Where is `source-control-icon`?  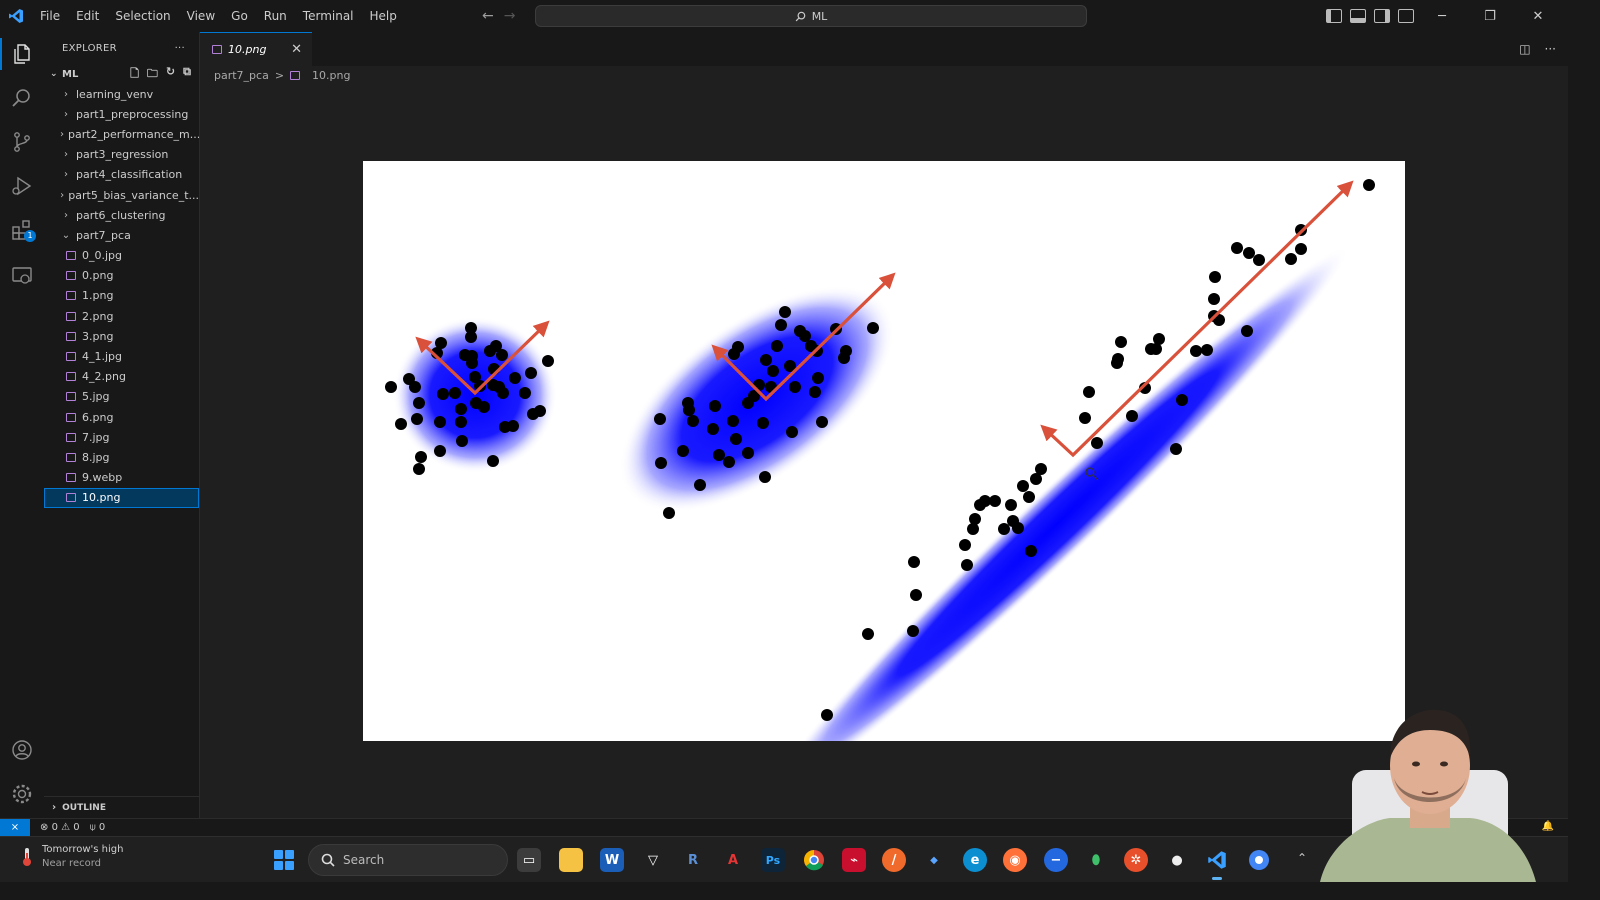 source-control-icon is located at coordinates (22, 142).